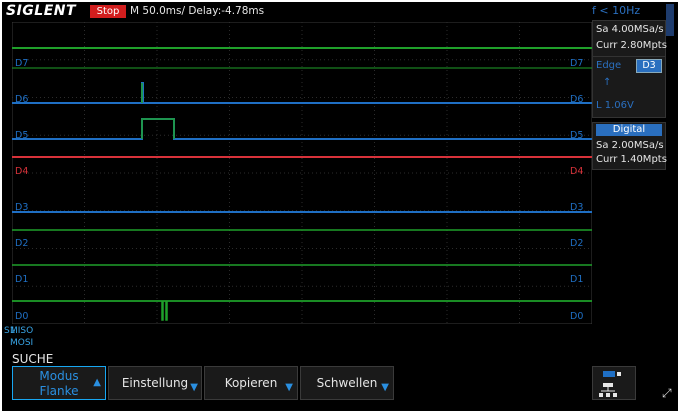 This screenshot has height=415, width=690. I want to click on timebase-readout: M 50.0ms/ Delay:-4.78ms, so click(197, 11).